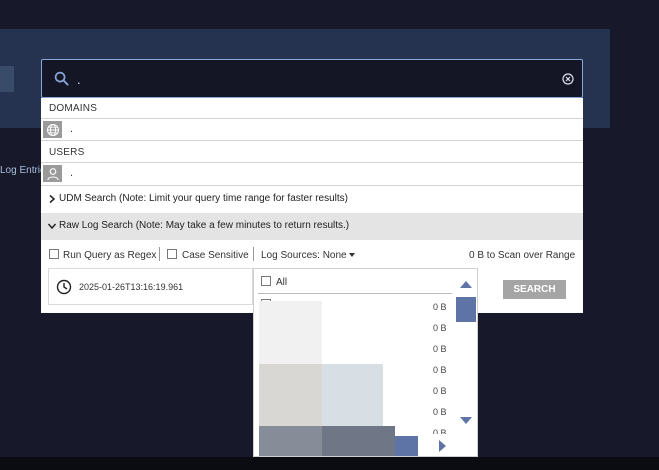 The image size is (659, 470). Describe the element at coordinates (52, 129) in the screenshot. I see `globe-icon` at that location.